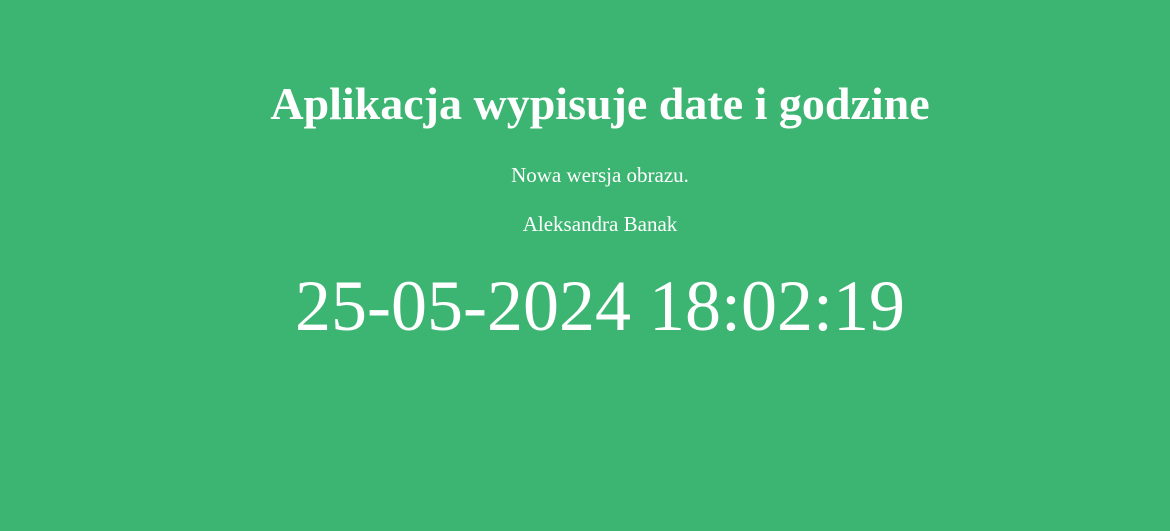 This screenshot has height=531, width=1170. What do you see at coordinates (600, 306) in the screenshot?
I see `date-time-display: 25-05-2024 18:02:19` at bounding box center [600, 306].